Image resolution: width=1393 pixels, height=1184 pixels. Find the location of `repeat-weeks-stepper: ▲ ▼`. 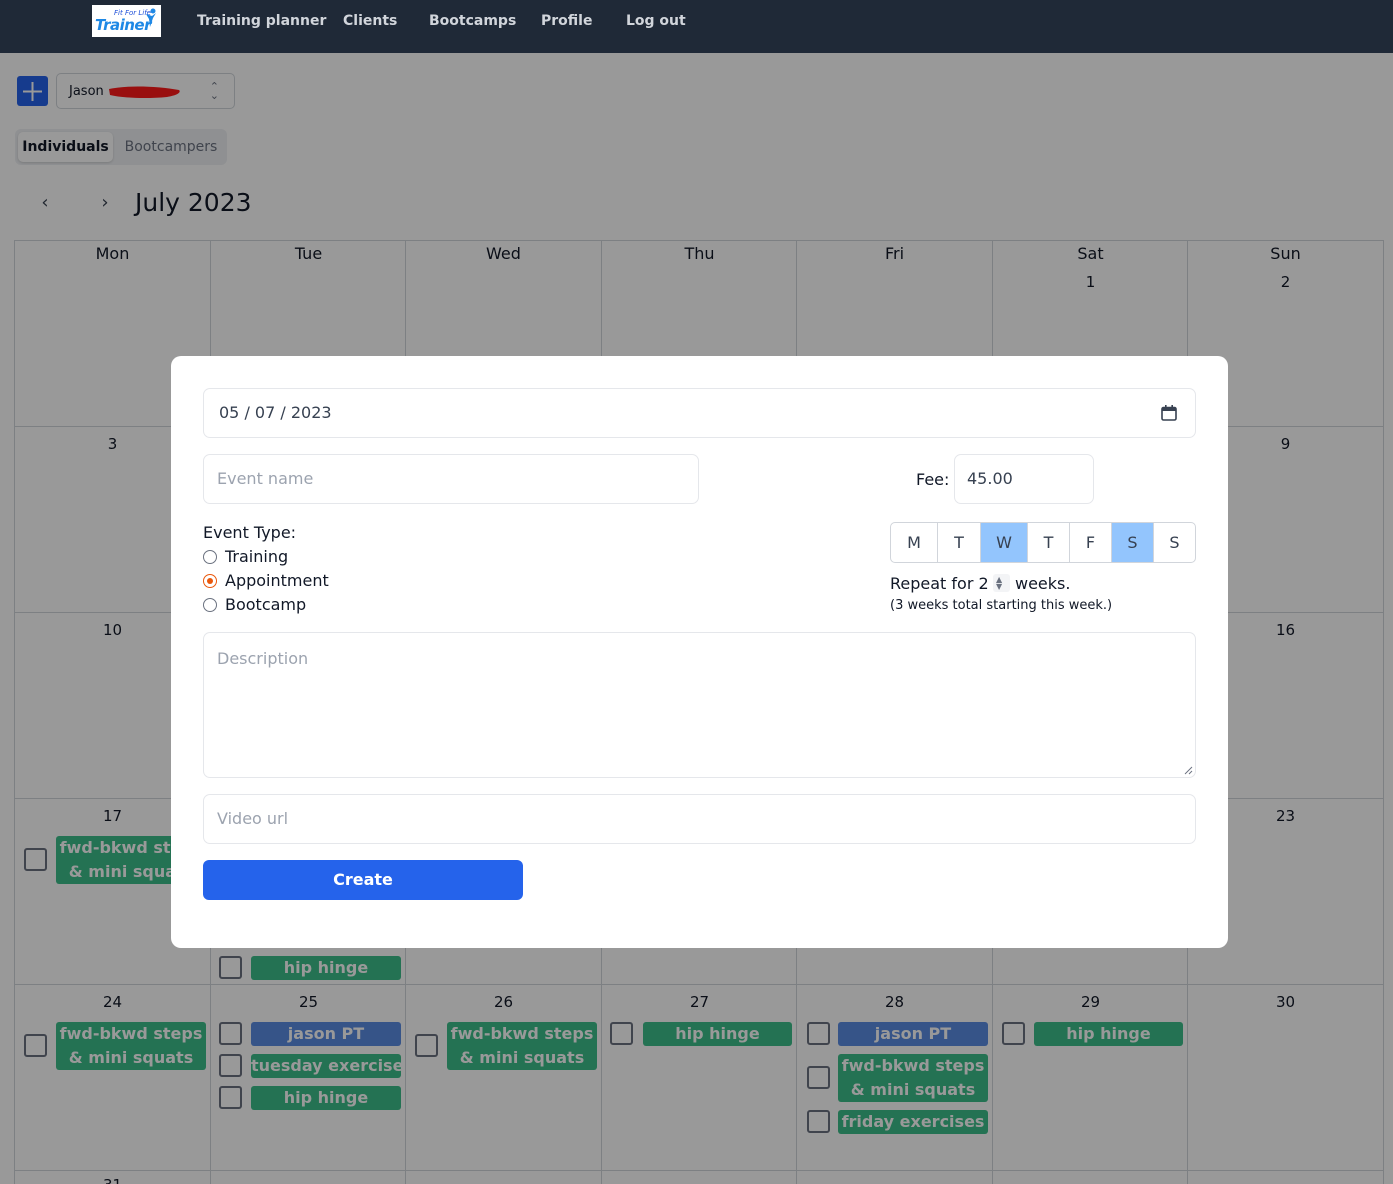

repeat-weeks-stepper: ▲ ▼ is located at coordinates (1001, 583).